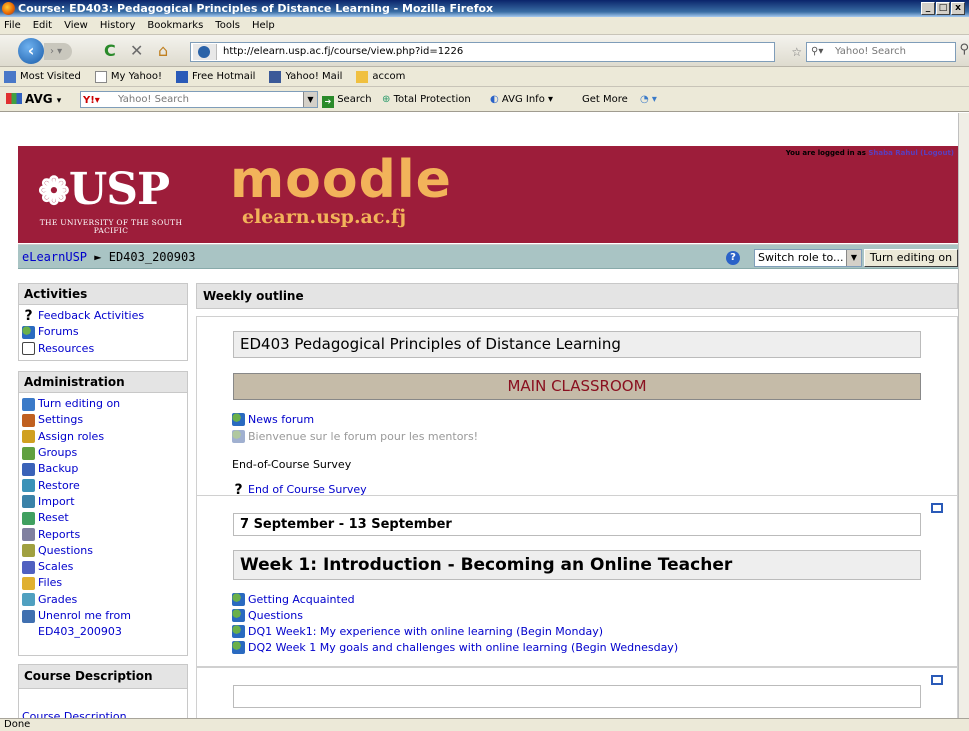  Describe the element at coordinates (12, 25) in the screenshot. I see `menu-file: File` at that location.